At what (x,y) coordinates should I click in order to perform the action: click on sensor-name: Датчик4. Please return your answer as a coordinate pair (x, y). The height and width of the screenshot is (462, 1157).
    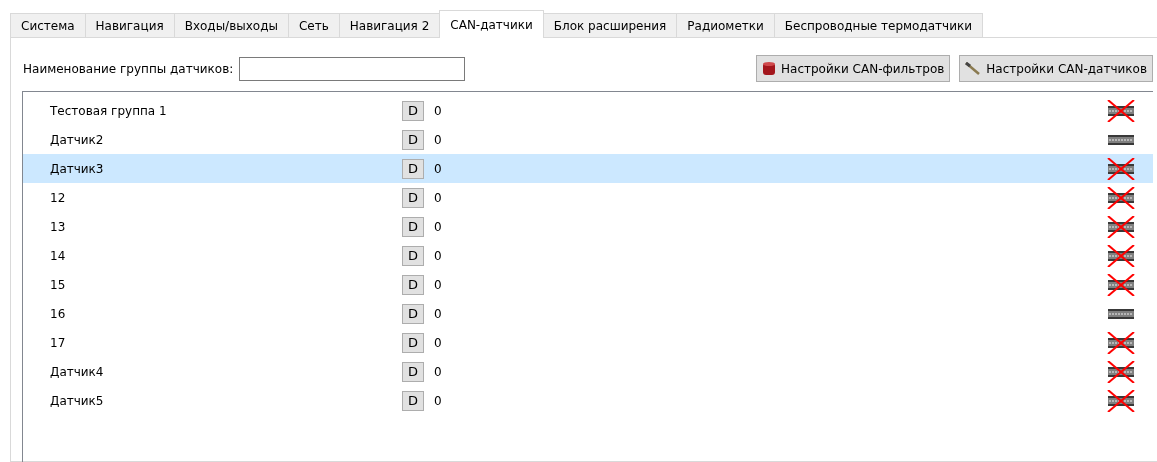
    Looking at the image, I should click on (77, 371).